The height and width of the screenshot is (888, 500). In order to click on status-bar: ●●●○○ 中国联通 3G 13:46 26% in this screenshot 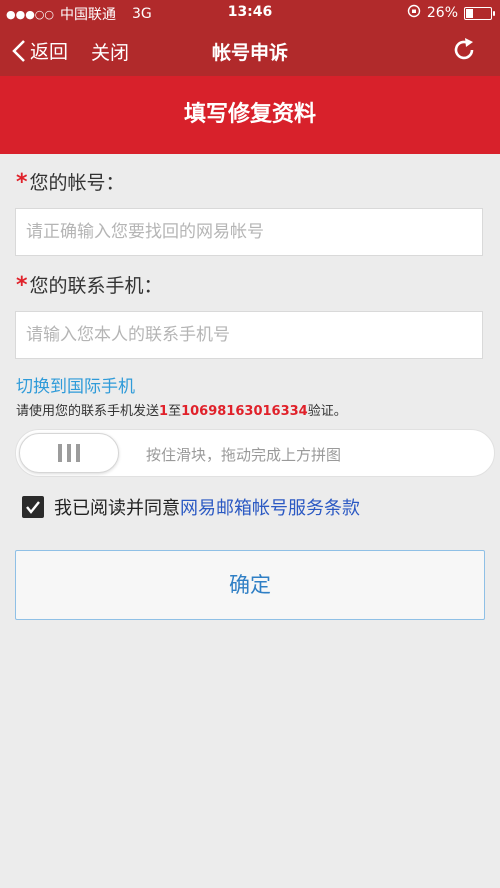, I will do `click(250, 13)`.